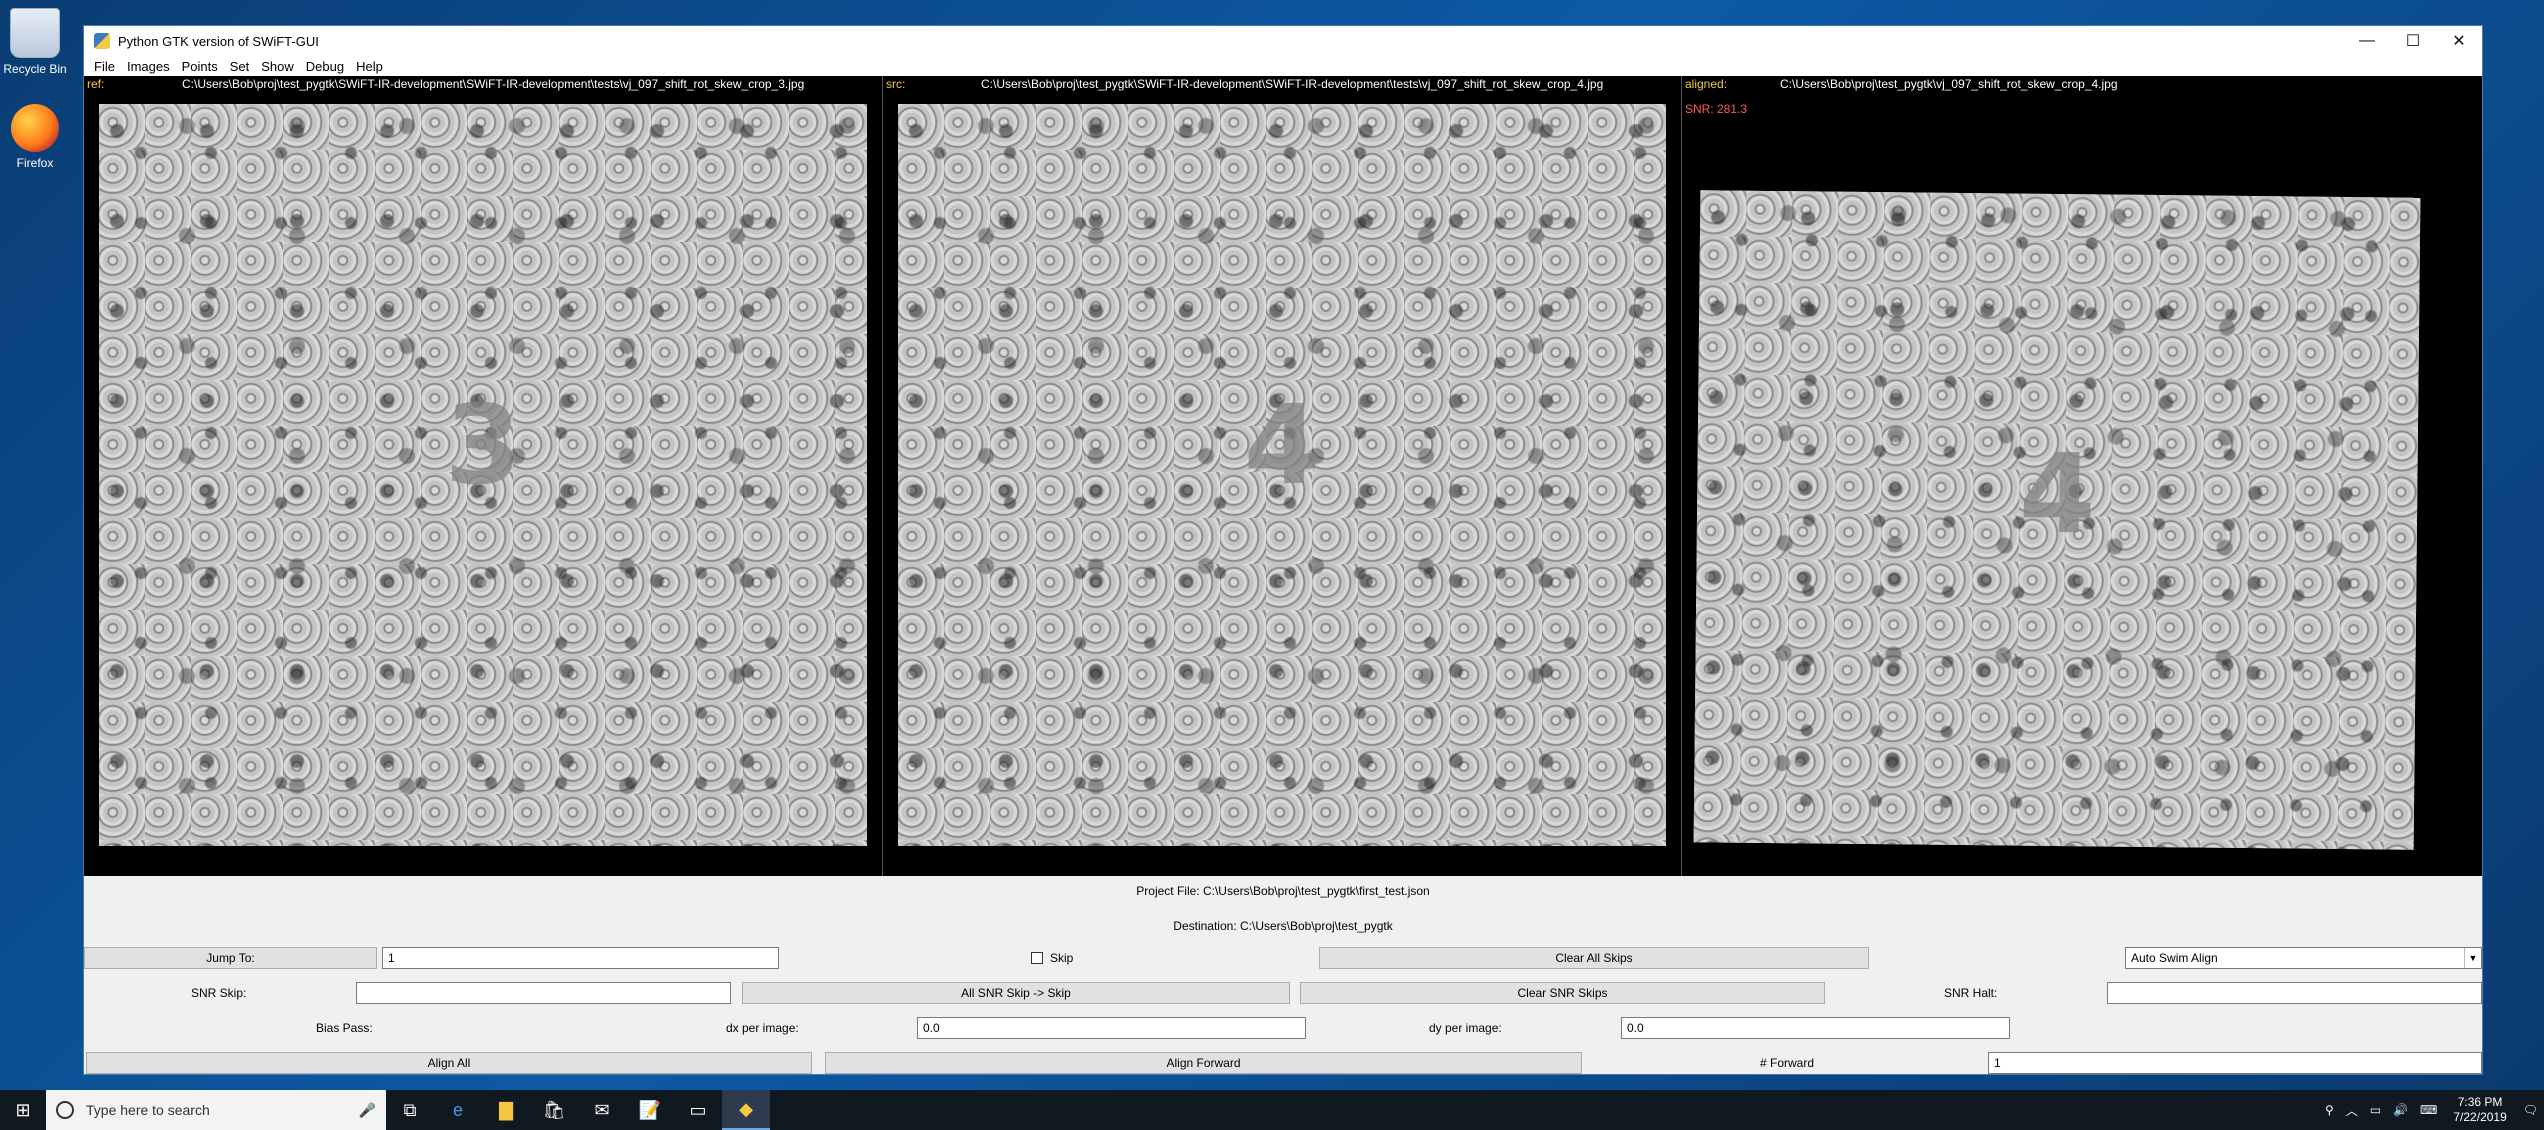 The width and height of the screenshot is (2544, 1130). I want to click on snr-readout: SNR: 281.3, so click(1716, 109).